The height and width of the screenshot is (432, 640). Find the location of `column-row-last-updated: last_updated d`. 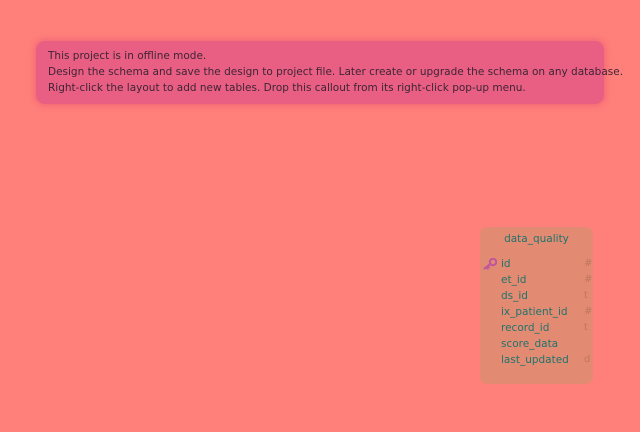

column-row-last-updated: last_updated d is located at coordinates (536, 360).